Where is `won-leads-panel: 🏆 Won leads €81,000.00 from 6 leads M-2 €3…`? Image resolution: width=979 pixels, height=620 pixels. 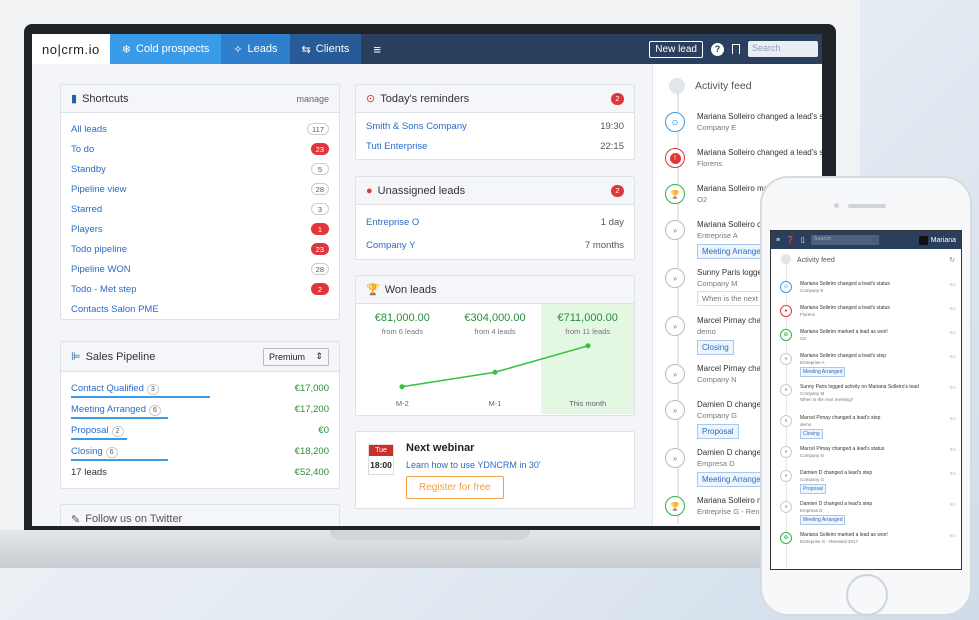
won-leads-panel: 🏆 Won leads €81,000.00 from 6 leads M-2 €3… is located at coordinates (495, 345).